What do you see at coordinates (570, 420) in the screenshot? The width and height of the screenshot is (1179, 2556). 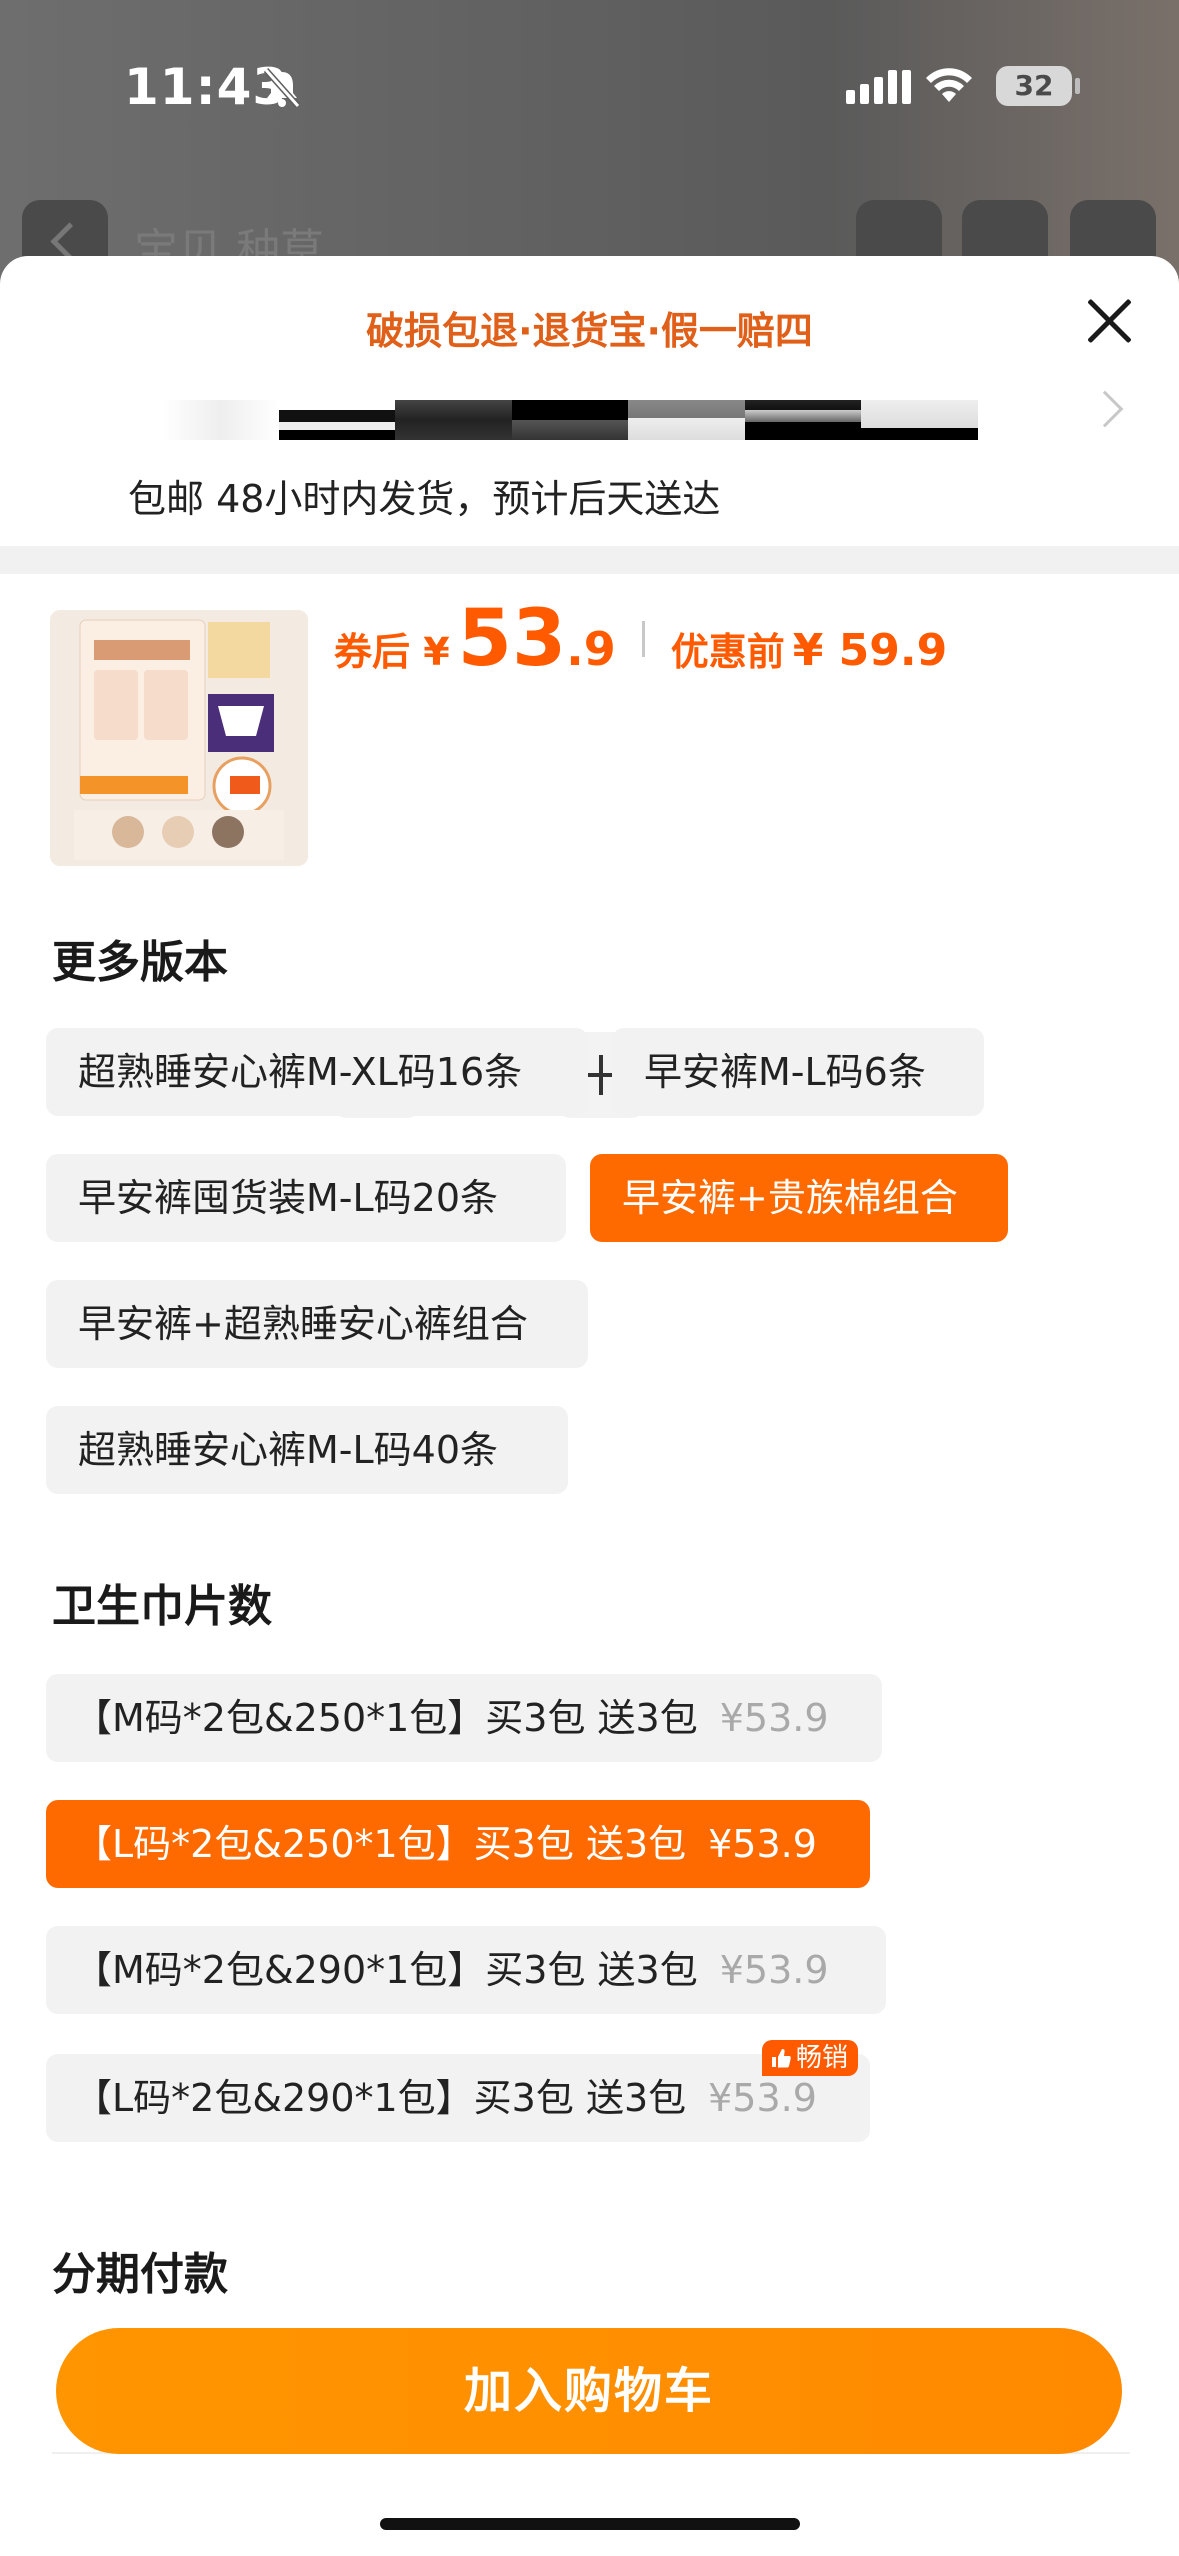 I see `address-redacted` at bounding box center [570, 420].